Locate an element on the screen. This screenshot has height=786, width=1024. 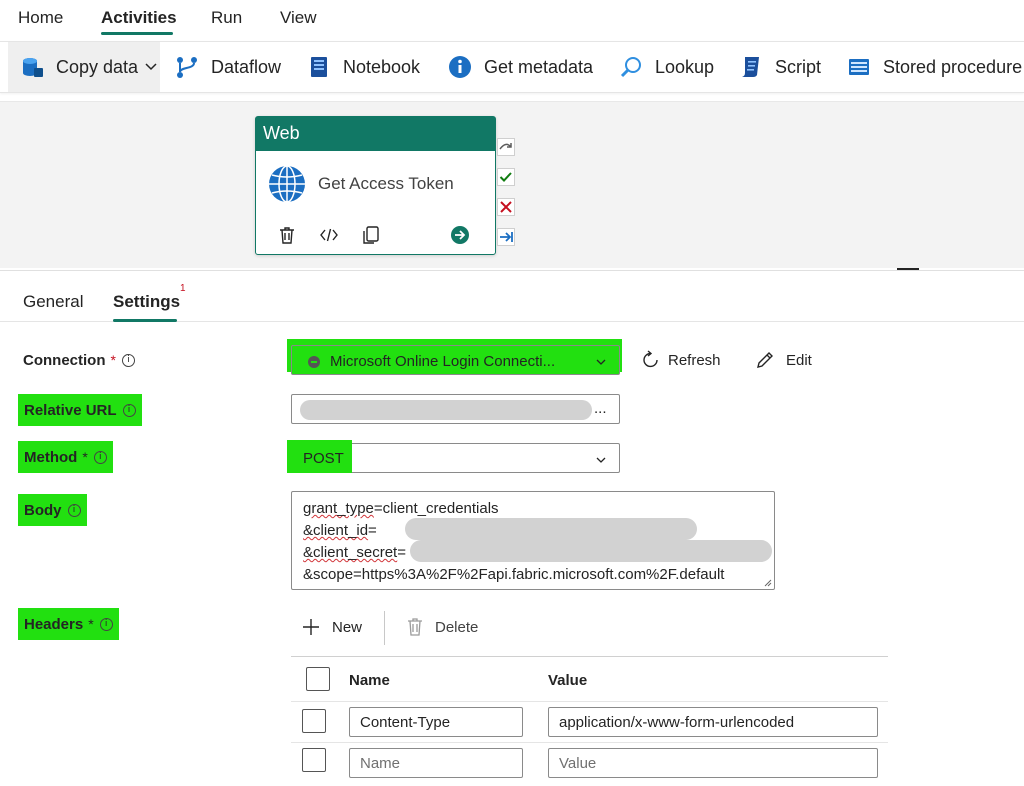
script-label: Script is located at coordinates (798, 66).